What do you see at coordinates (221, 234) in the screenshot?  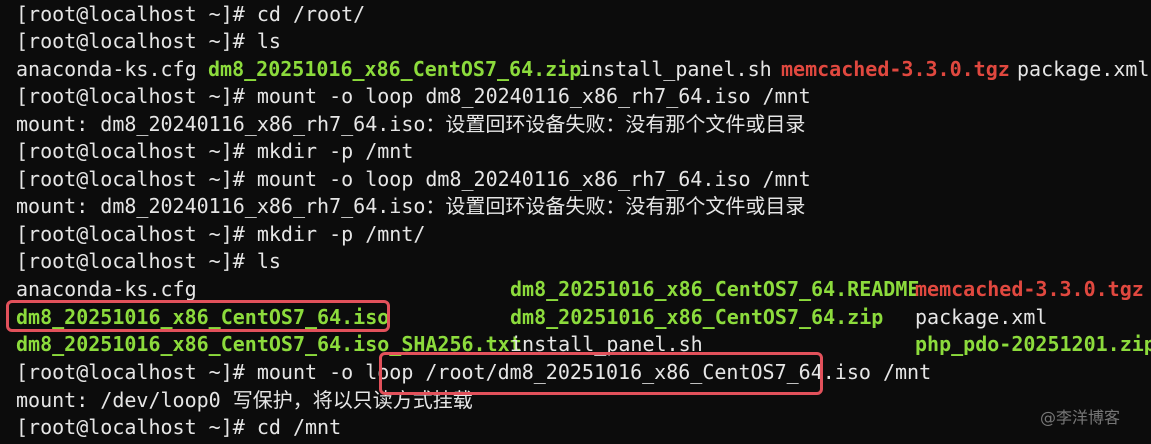 I see `command-text: [root@localhost ~]# mkdir -p /mnt/` at bounding box center [221, 234].